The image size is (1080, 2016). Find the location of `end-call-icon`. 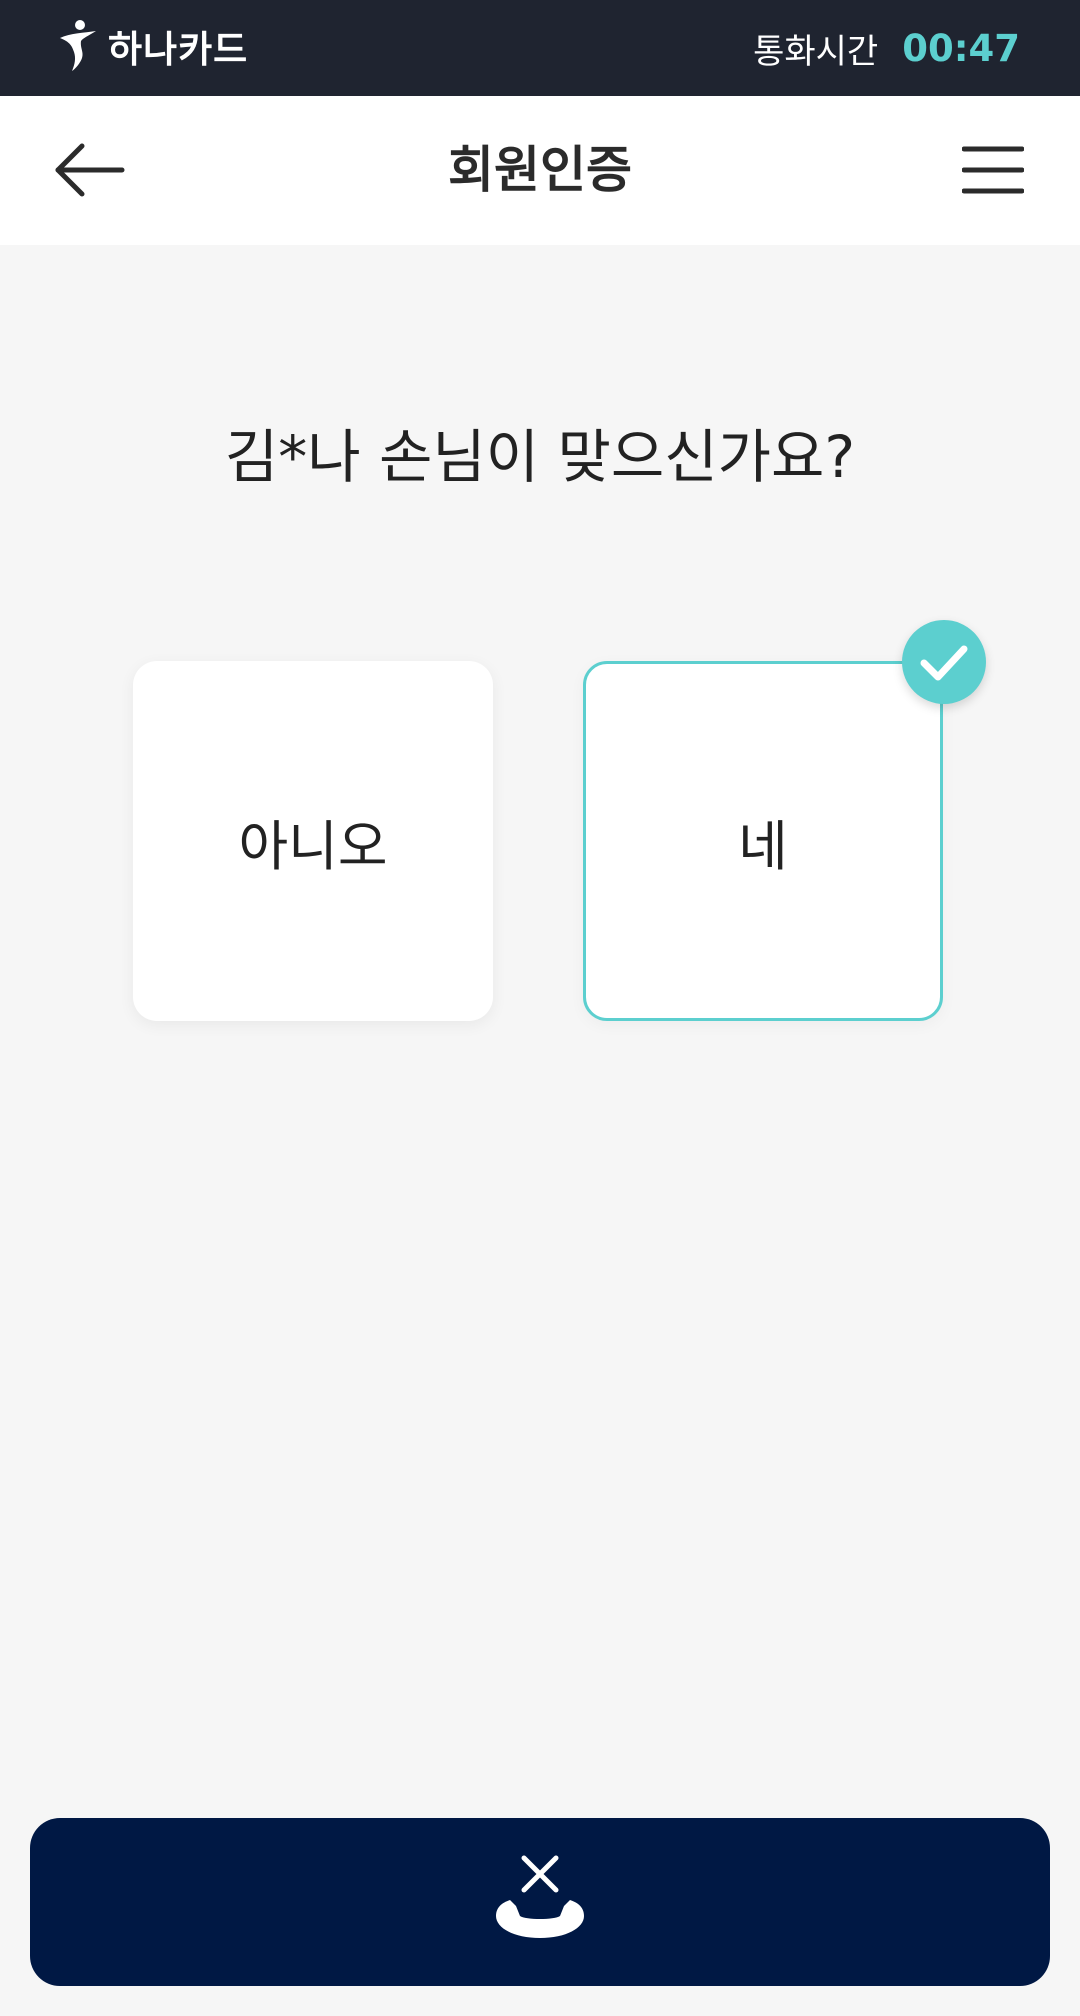

end-call-icon is located at coordinates (540, 1896).